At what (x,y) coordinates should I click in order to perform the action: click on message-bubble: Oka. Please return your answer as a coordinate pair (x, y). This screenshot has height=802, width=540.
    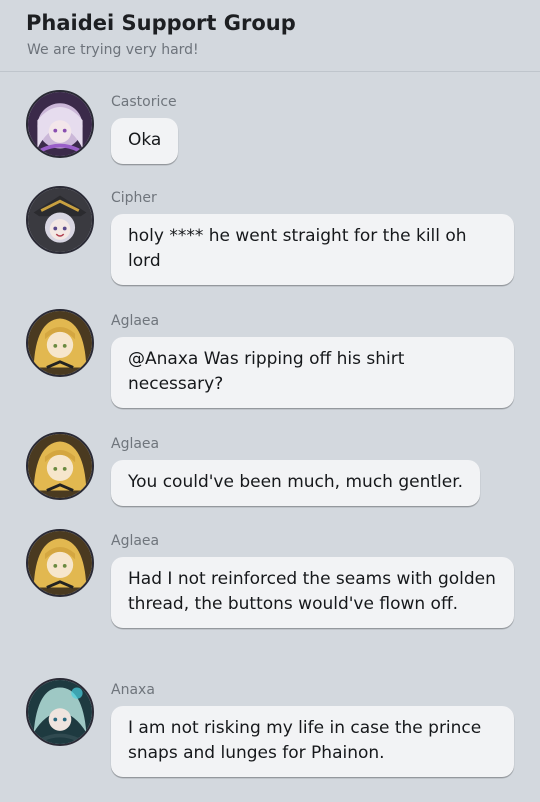
    Looking at the image, I should click on (145, 141).